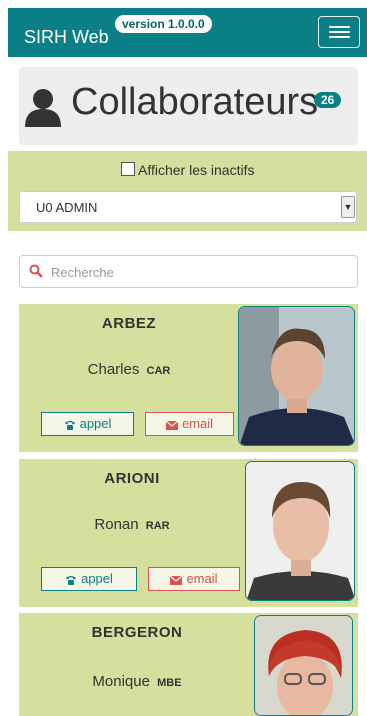 This screenshot has height=716, width=367. I want to click on first-name: Monique, so click(121, 681).